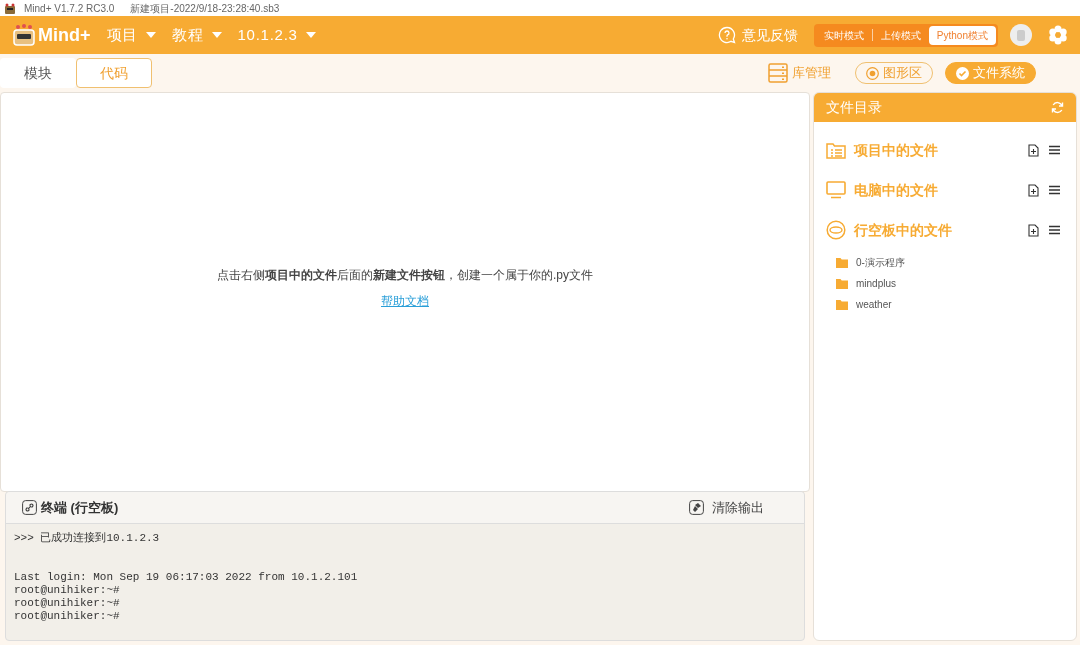  I want to click on menu-item: 10.1.2.3, so click(276, 35).